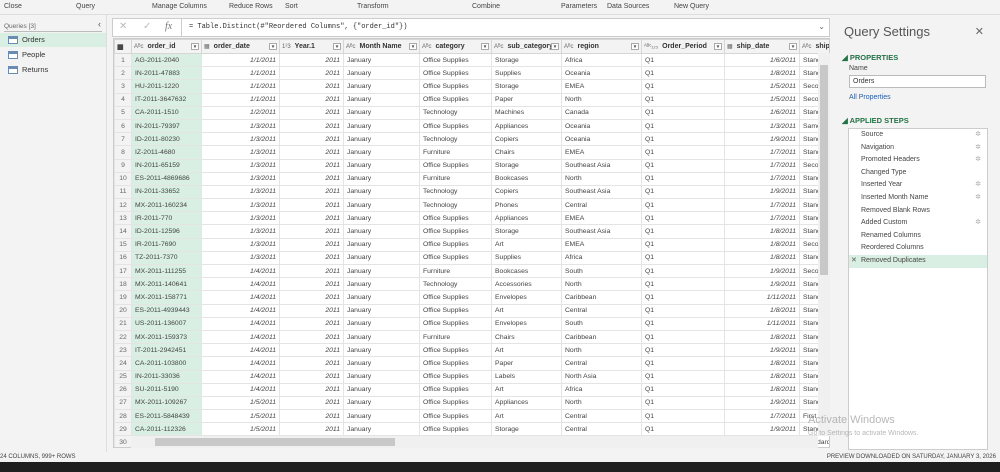 The image size is (1000, 472). Describe the element at coordinates (166, 244) in the screenshot. I see `cell-order_id: IR-2011-7690` at that location.